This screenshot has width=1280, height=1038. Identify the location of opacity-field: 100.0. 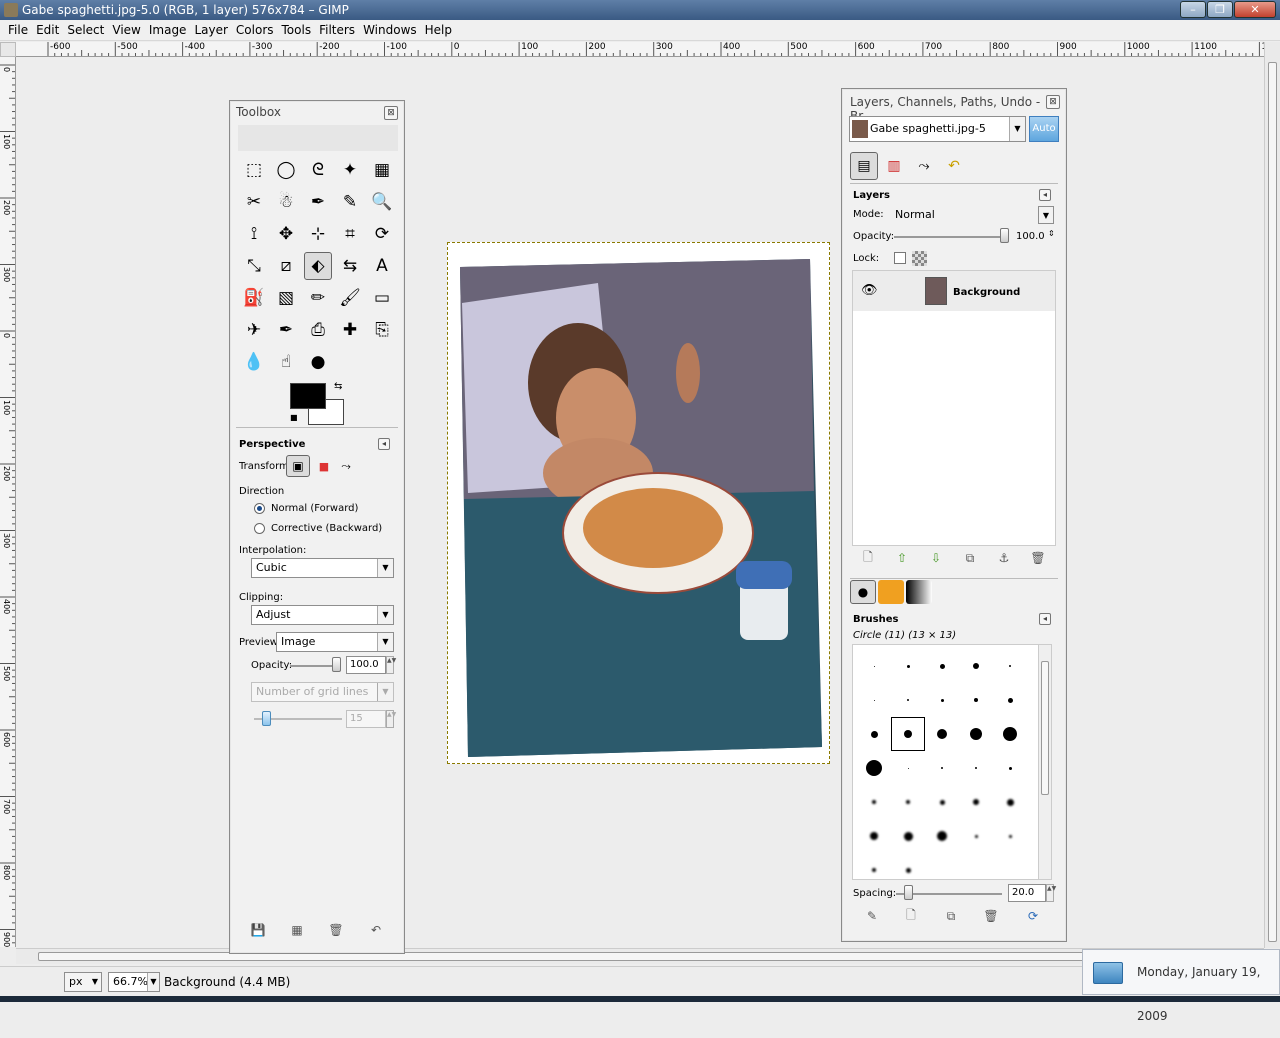
(366, 665).